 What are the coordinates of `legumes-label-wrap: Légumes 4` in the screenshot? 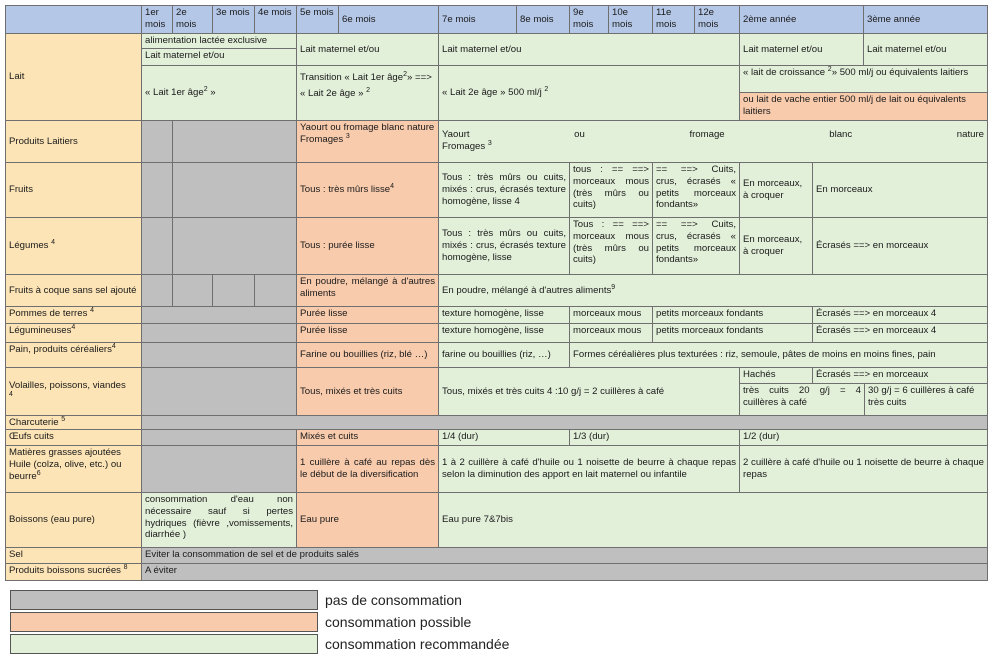 It's located at (32, 245).